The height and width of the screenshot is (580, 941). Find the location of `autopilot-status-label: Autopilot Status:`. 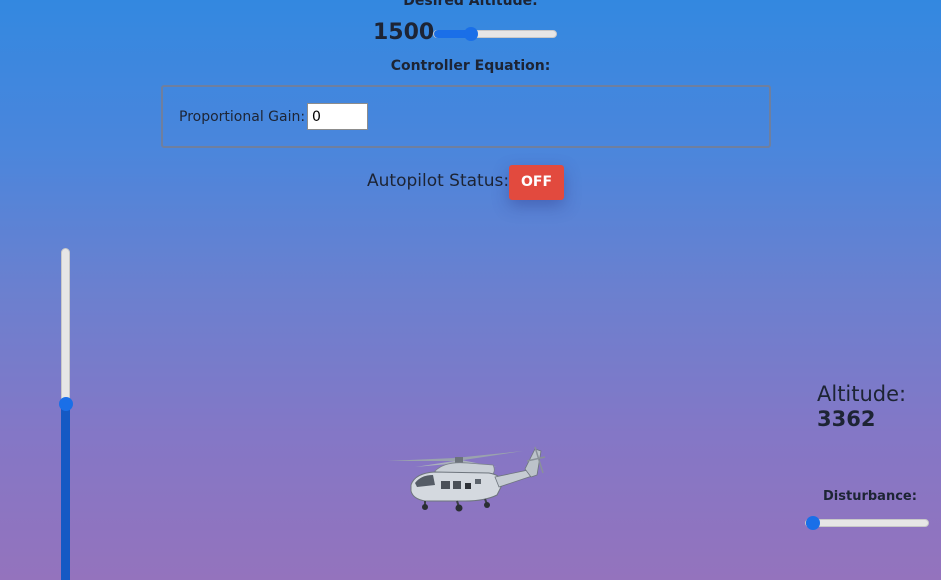

autopilot-status-label: Autopilot Status: is located at coordinates (438, 181).